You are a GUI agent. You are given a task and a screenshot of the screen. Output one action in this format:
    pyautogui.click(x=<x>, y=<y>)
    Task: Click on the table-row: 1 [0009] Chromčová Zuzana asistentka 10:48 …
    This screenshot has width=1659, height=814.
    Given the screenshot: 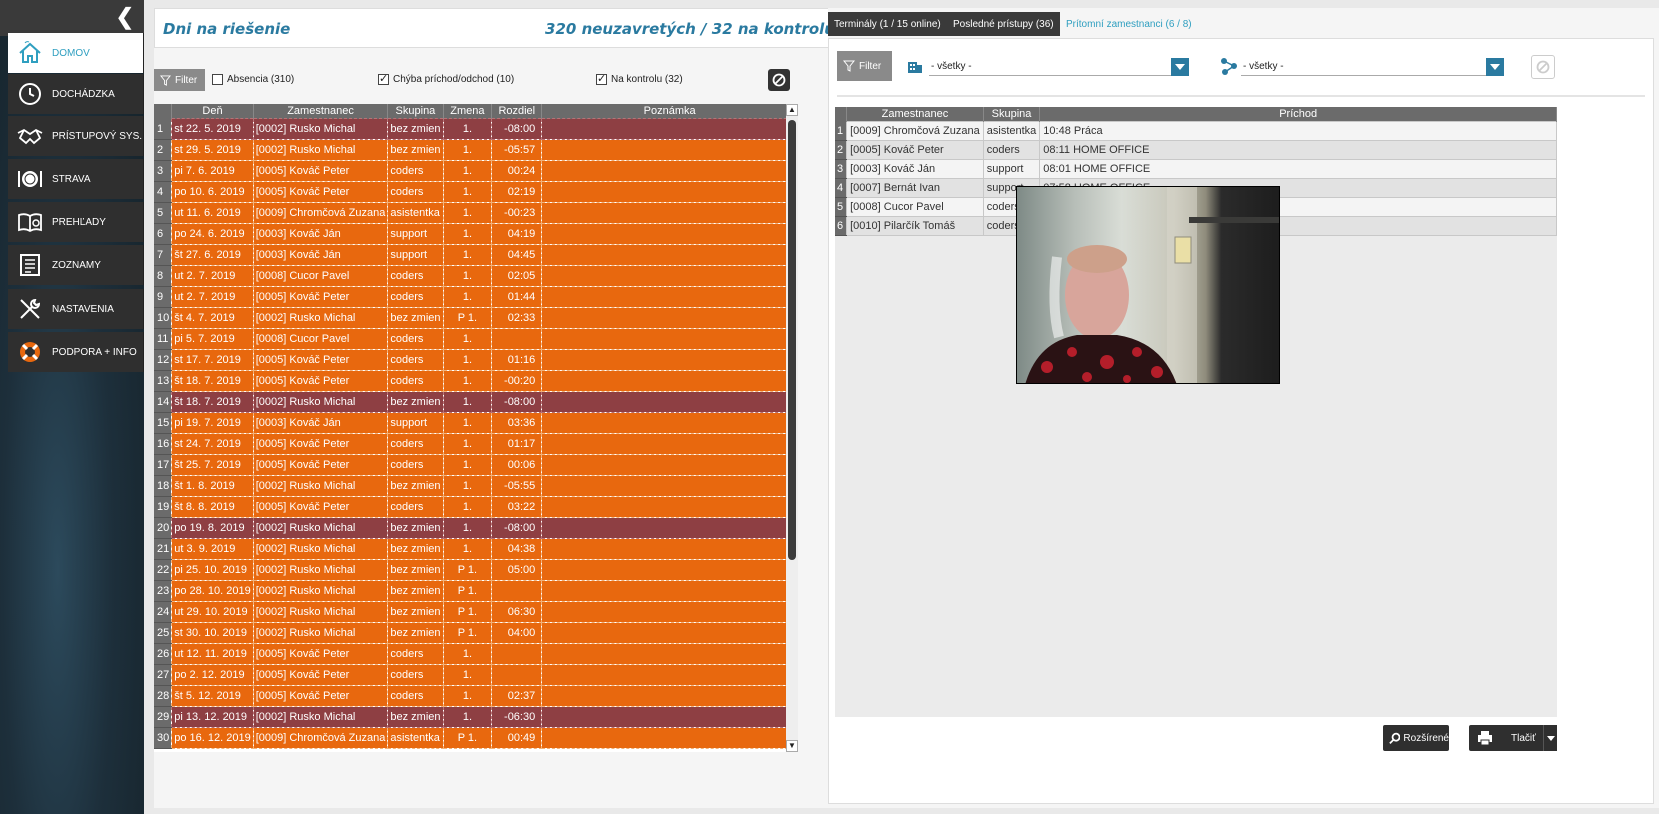 What is the action you would take?
    pyautogui.click(x=1196, y=131)
    